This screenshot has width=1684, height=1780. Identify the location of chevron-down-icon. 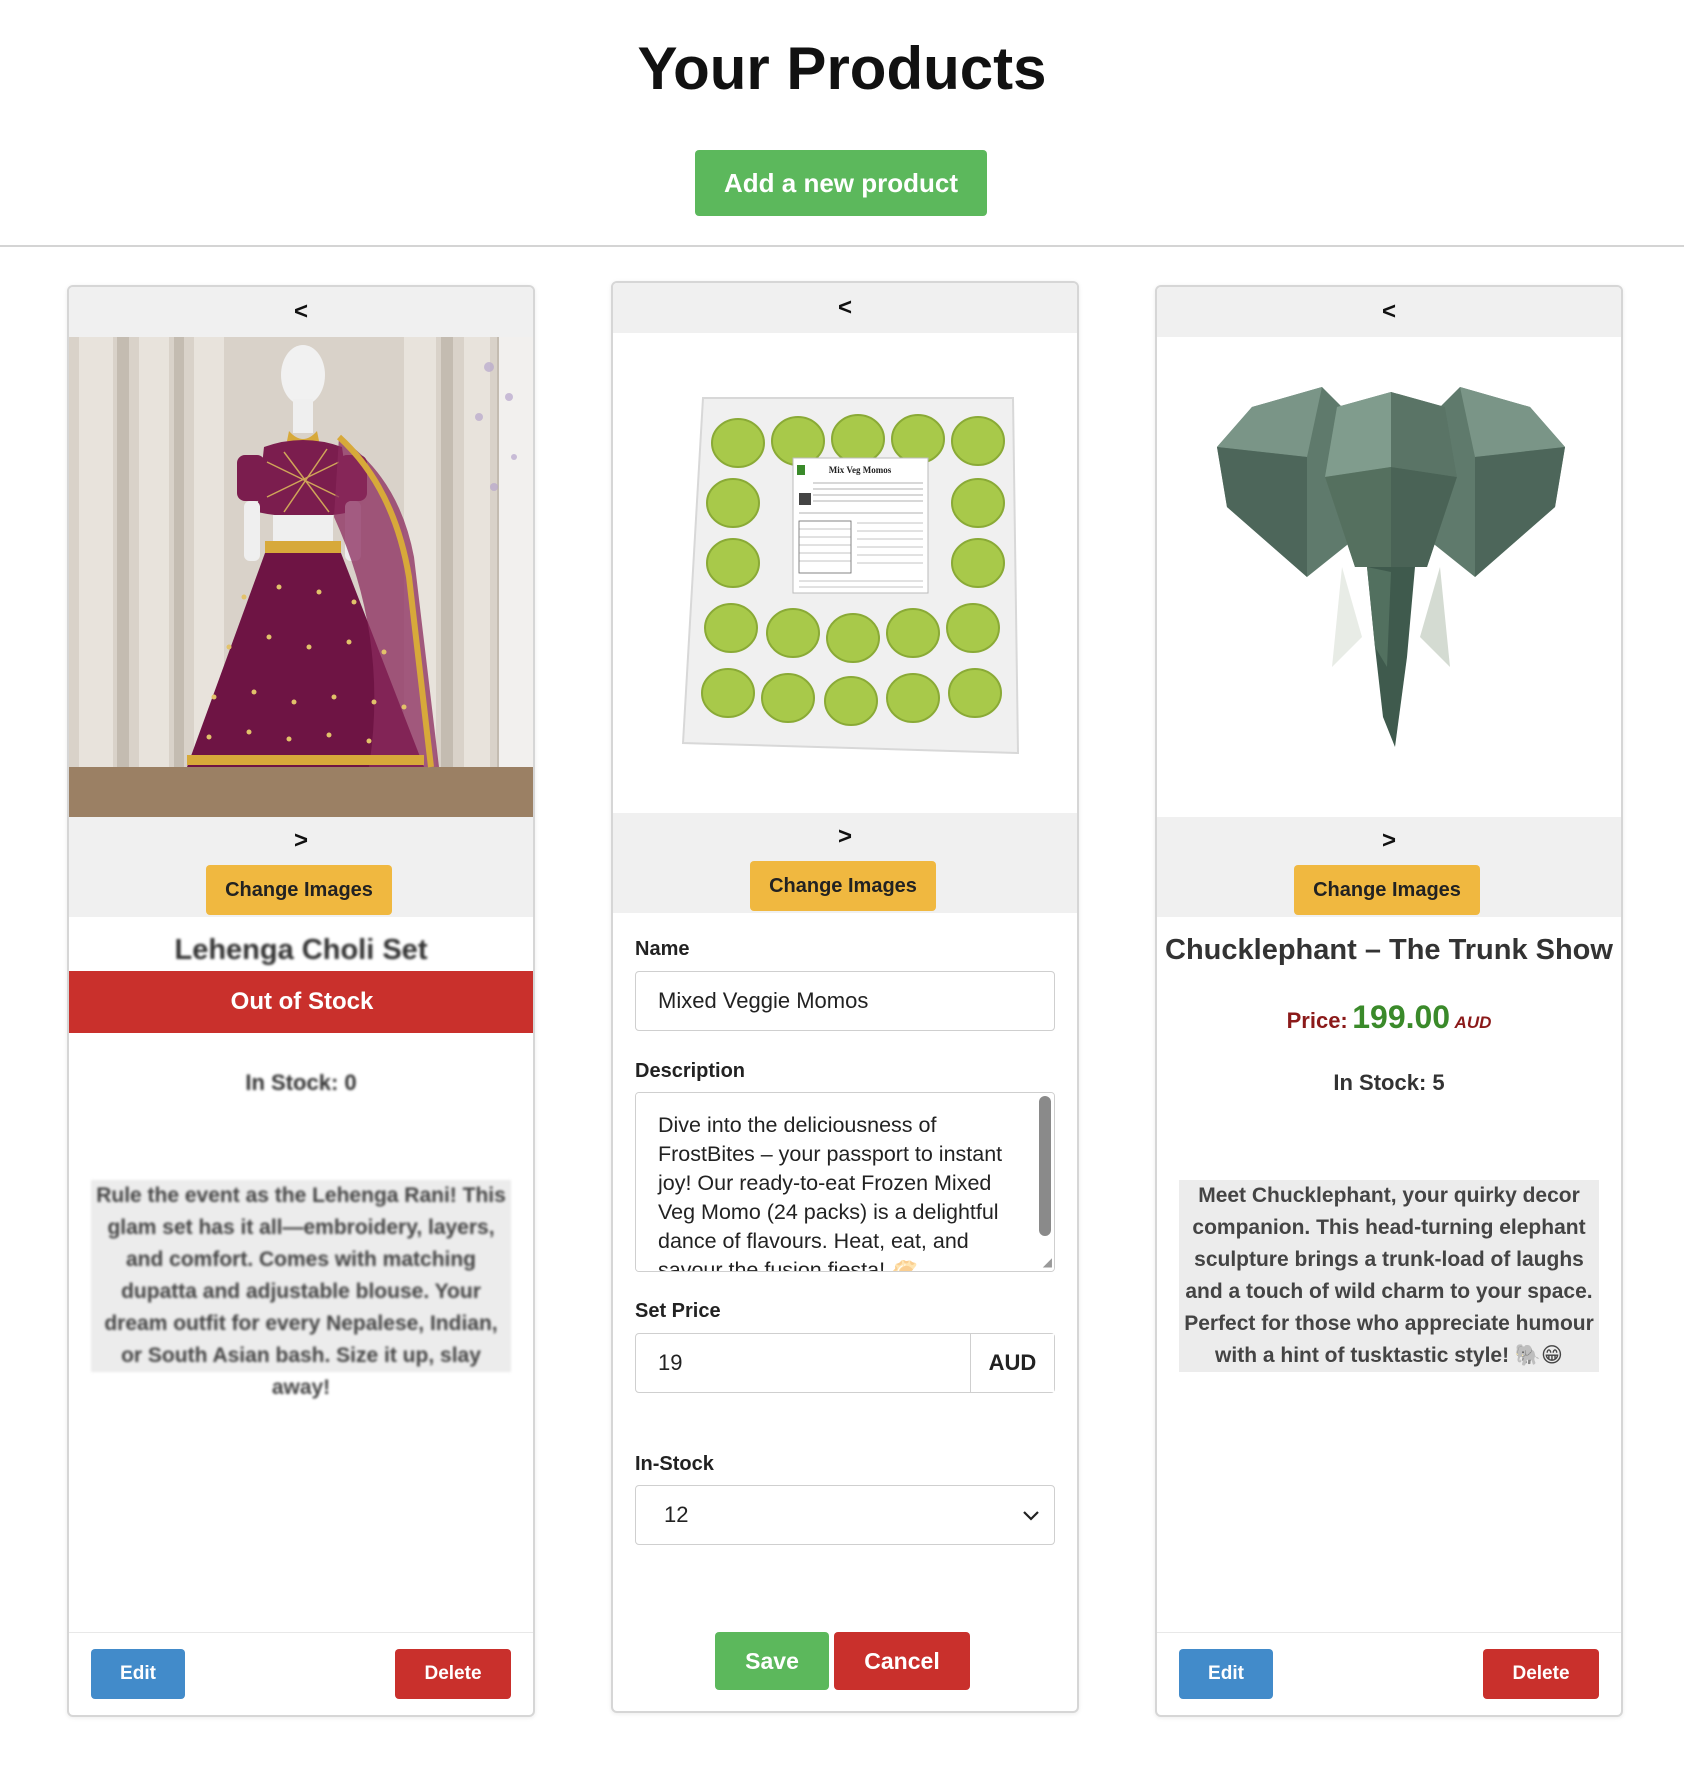
(1031, 1518).